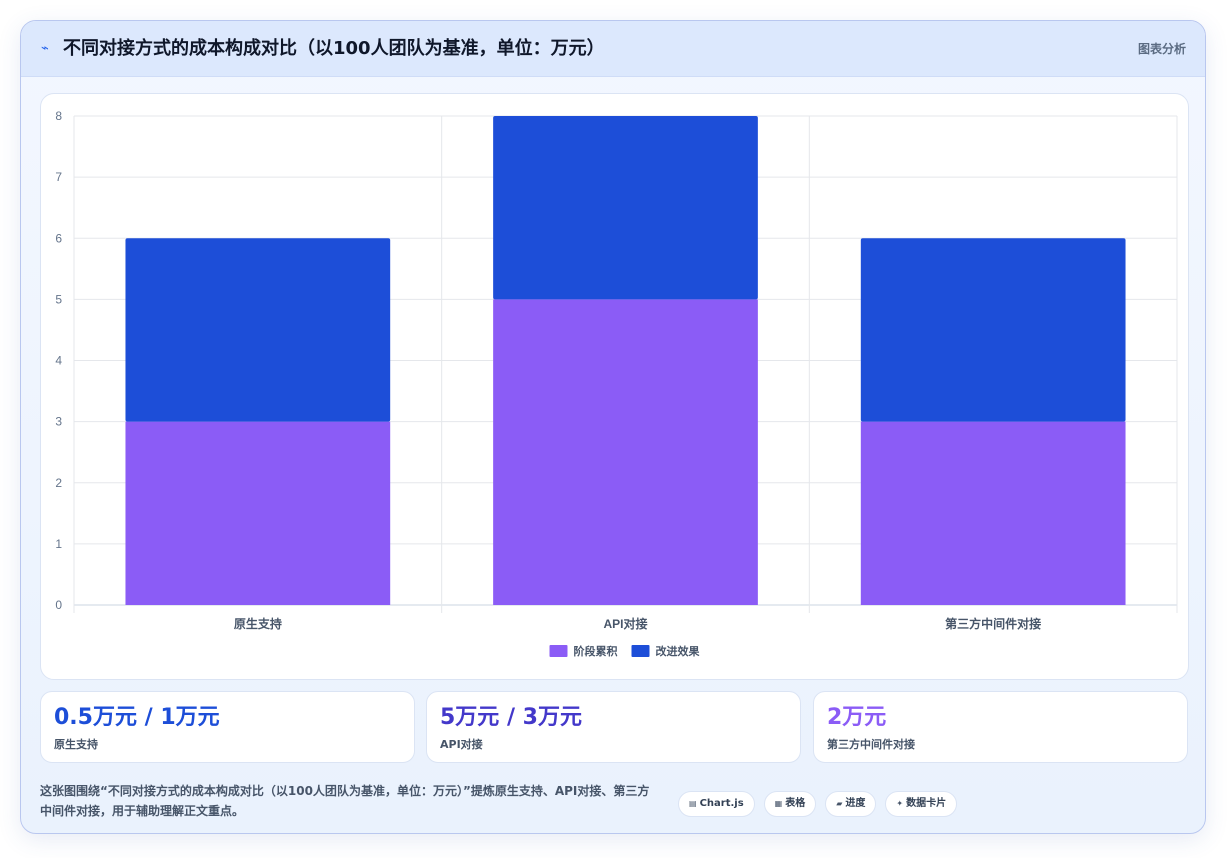 This screenshot has width=1228, height=858. I want to click on chip-label: Chart.js, so click(721, 803).